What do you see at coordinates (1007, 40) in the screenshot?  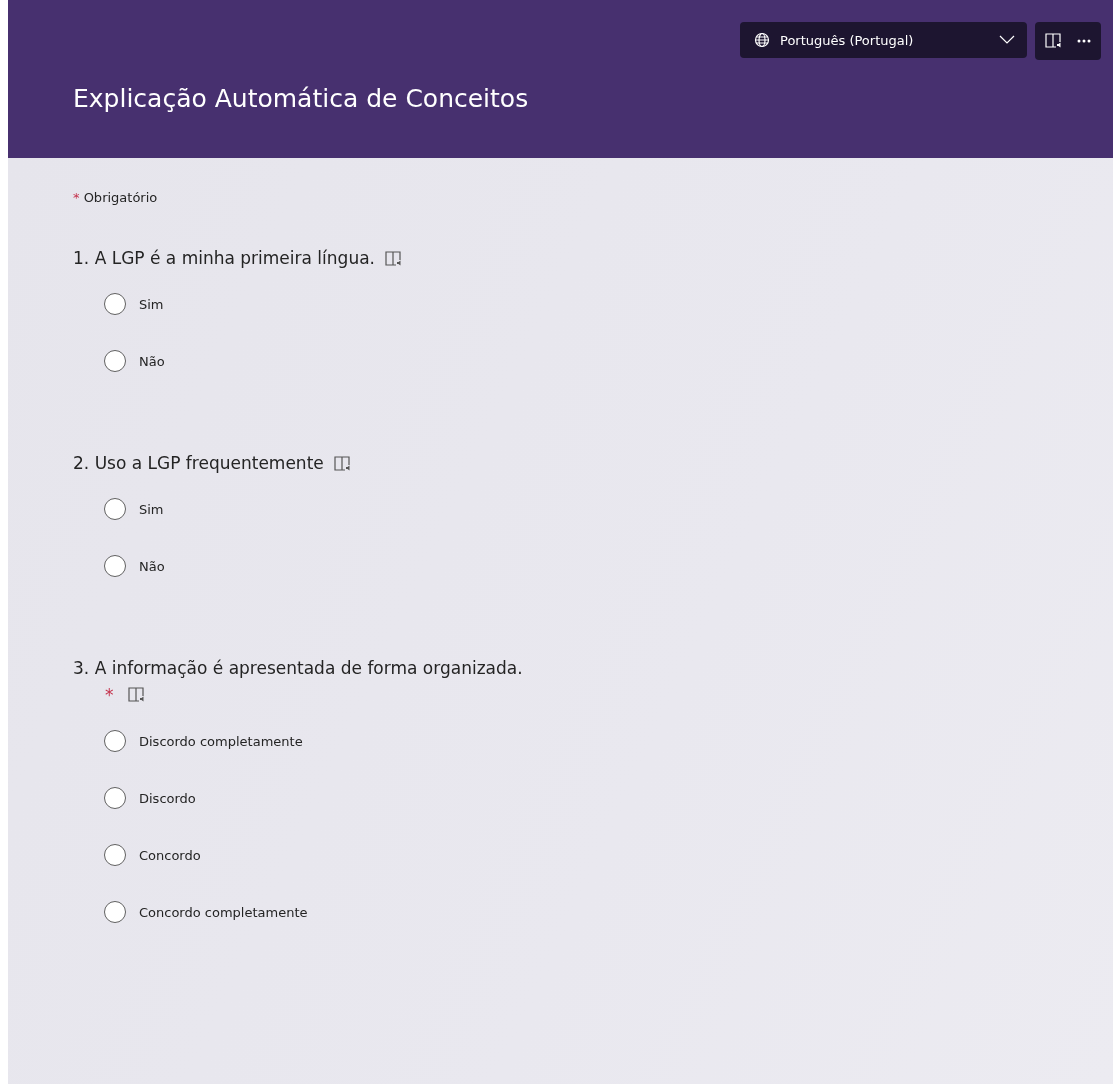 I see `chevron-down-icon` at bounding box center [1007, 40].